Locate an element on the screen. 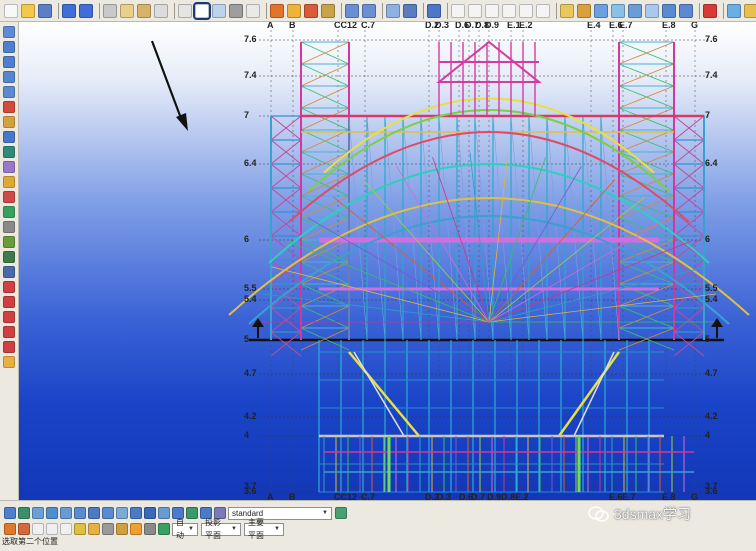 This screenshot has height=551, width=756. column-icon is located at coordinates (9, 32).